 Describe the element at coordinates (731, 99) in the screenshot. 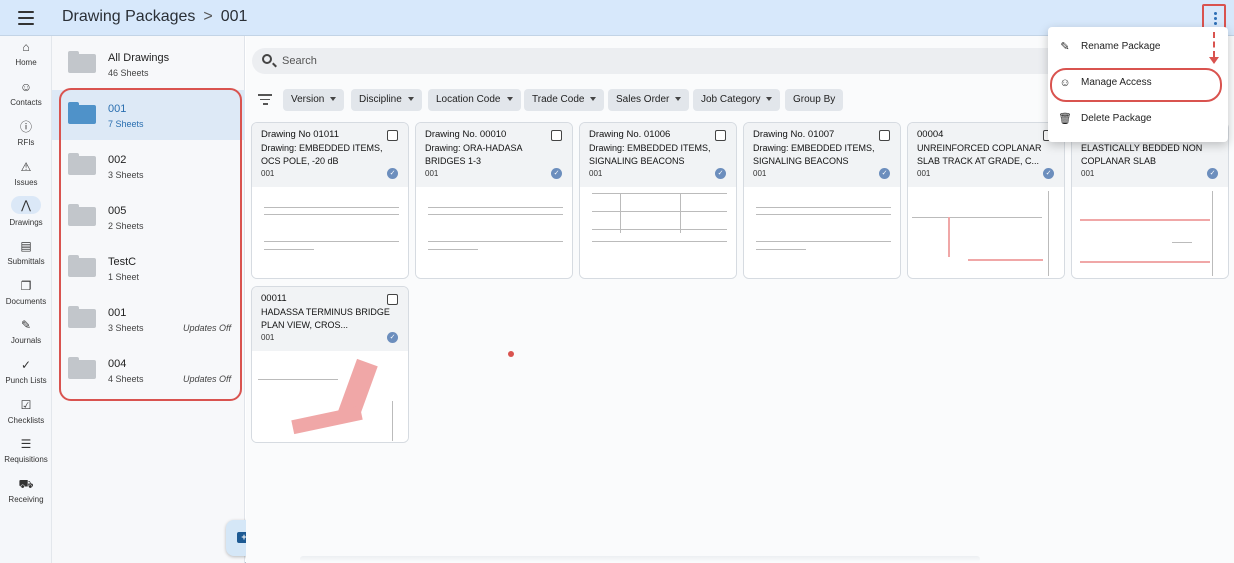

I see `chip-label: Job Category` at that location.